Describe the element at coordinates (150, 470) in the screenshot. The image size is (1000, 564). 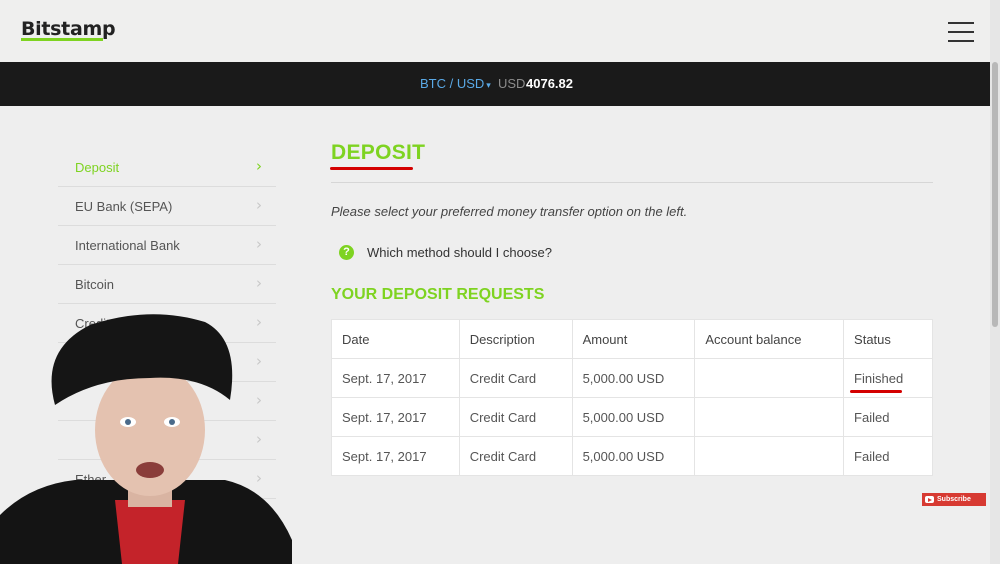
I see `presenter-mouth` at that location.